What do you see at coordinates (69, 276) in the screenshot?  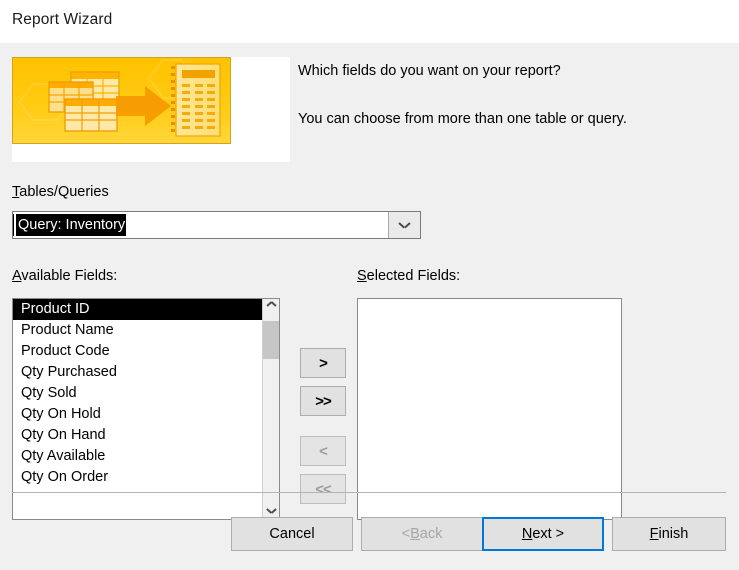 I see `available-fields-label-rest: vailable Fields:` at bounding box center [69, 276].